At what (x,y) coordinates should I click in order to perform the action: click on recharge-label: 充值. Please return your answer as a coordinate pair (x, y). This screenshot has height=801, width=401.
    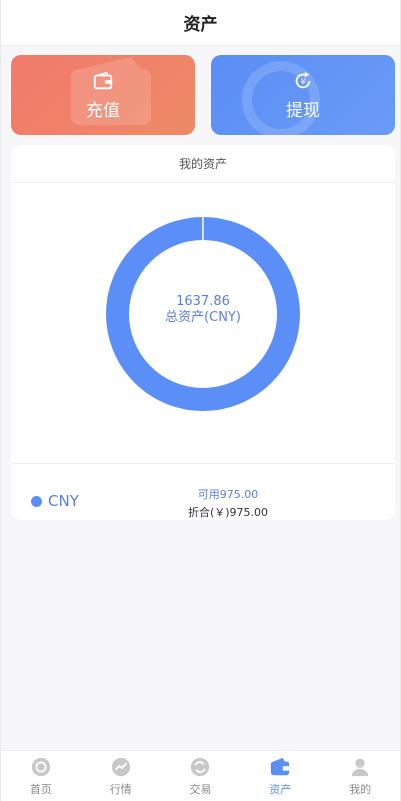
    Looking at the image, I should click on (103, 110).